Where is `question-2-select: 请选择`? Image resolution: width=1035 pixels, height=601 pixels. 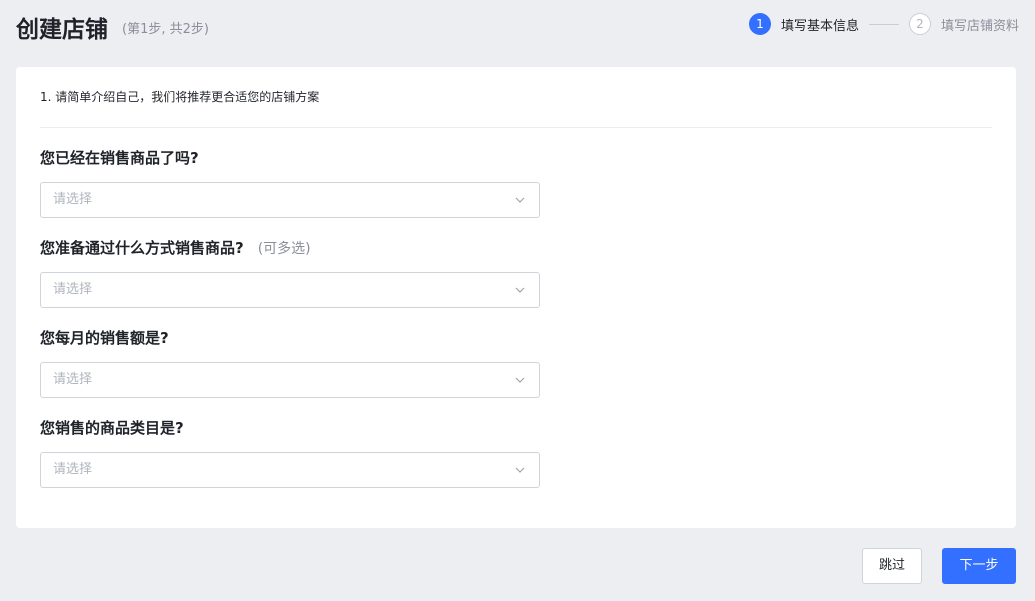
question-2-select: 请选择 is located at coordinates (290, 290).